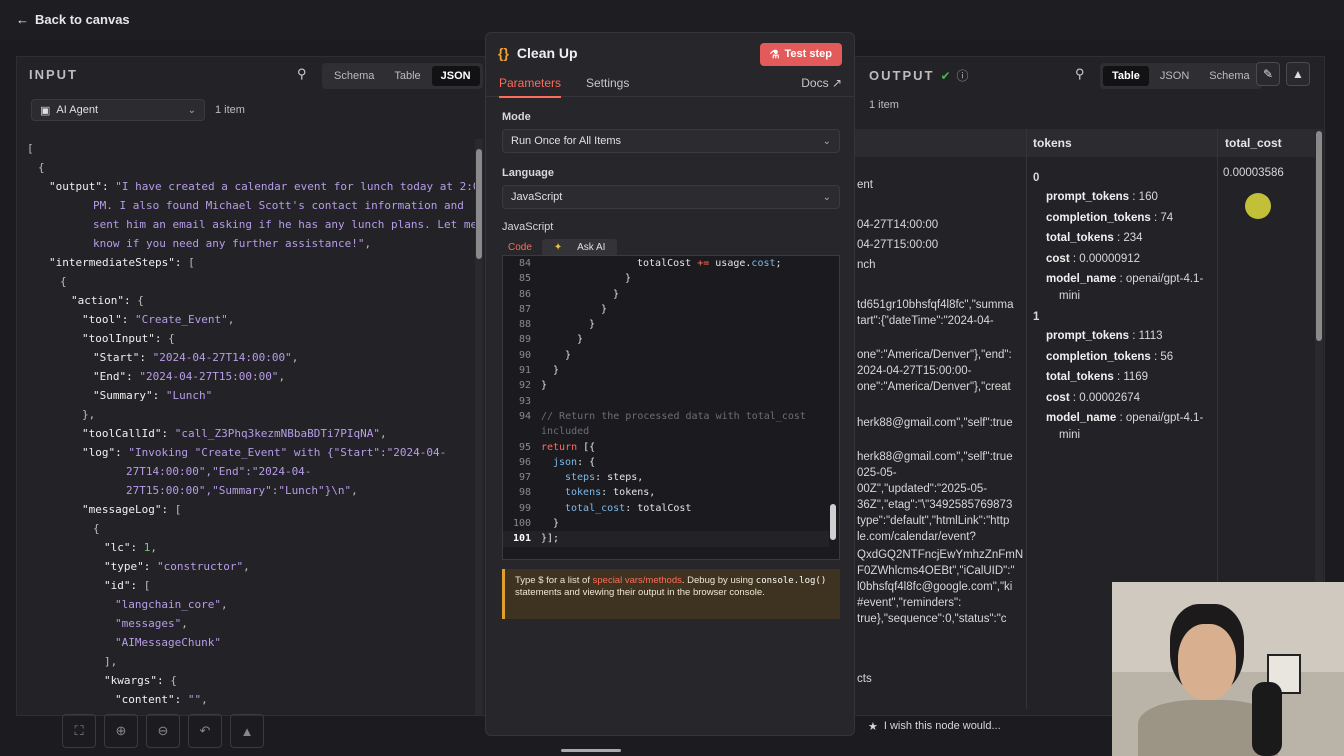  I want to click on docs-link: Docs ↗, so click(821, 83).